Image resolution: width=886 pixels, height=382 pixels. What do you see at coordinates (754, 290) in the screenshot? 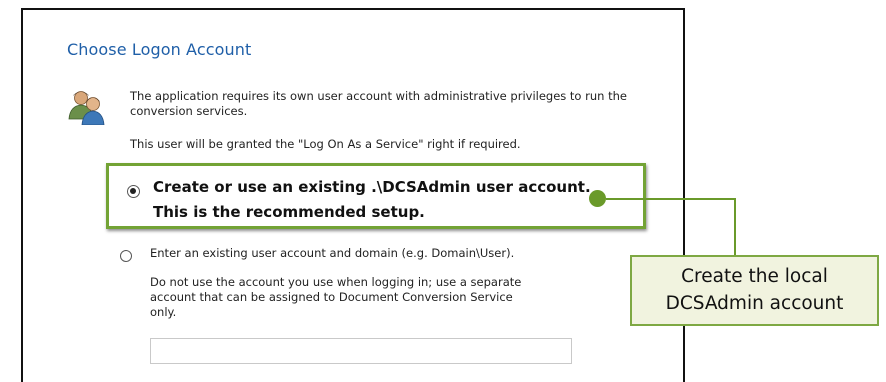
I see `callout-box: Create the local DCSAdmin account` at bounding box center [754, 290].